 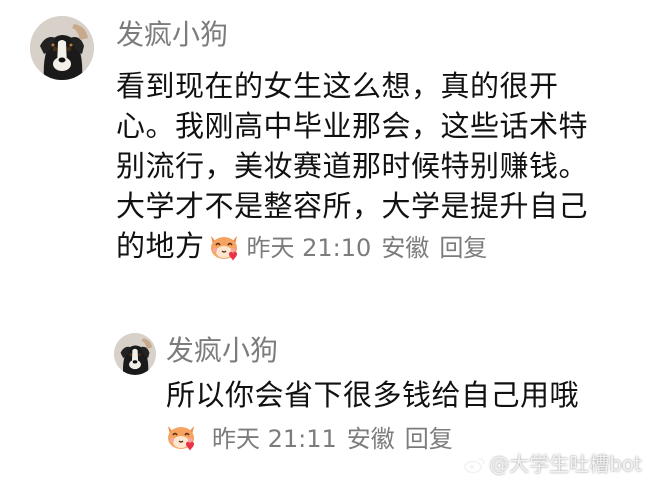 What do you see at coordinates (160, 246) in the screenshot?
I see `comment-line: 的地方` at bounding box center [160, 246].